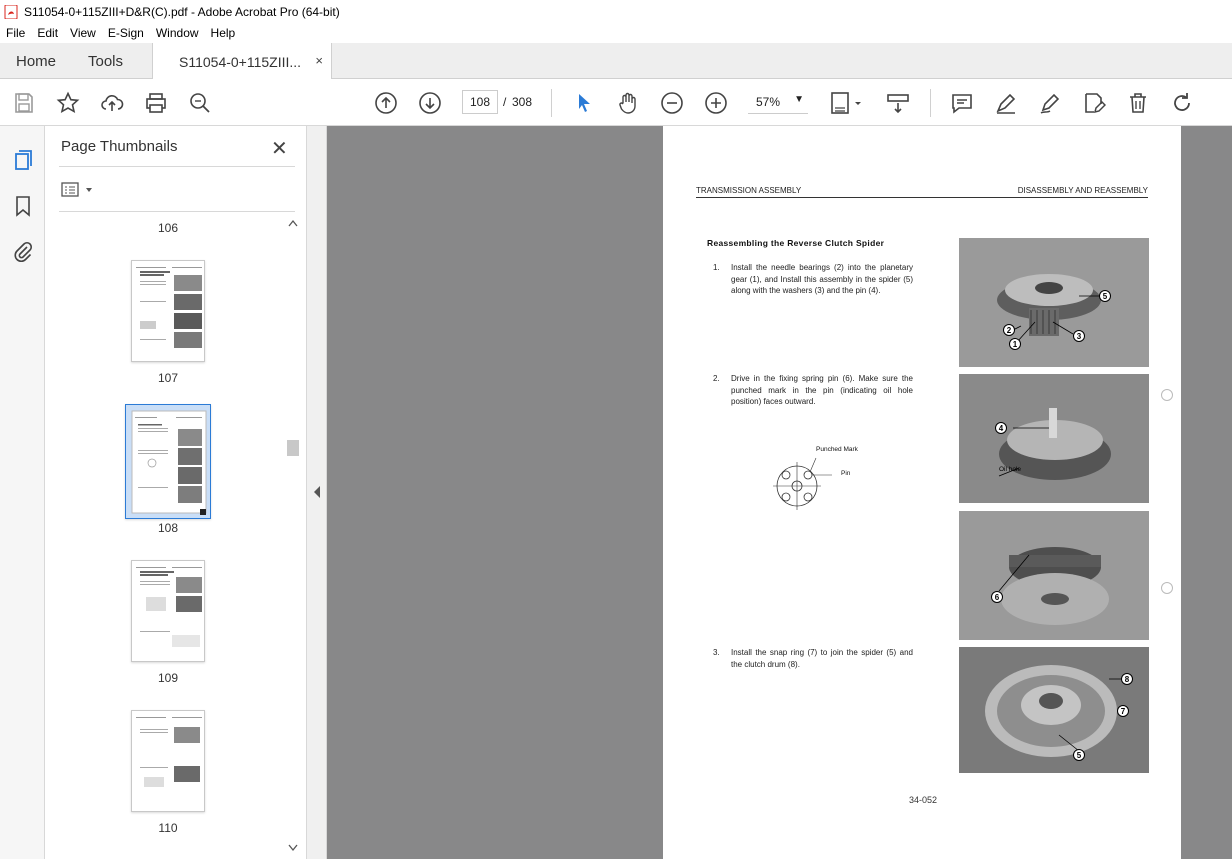 This screenshot has height=864, width=1232. What do you see at coordinates (293, 448) in the screenshot?
I see `scrollbar-thumb` at bounding box center [293, 448].